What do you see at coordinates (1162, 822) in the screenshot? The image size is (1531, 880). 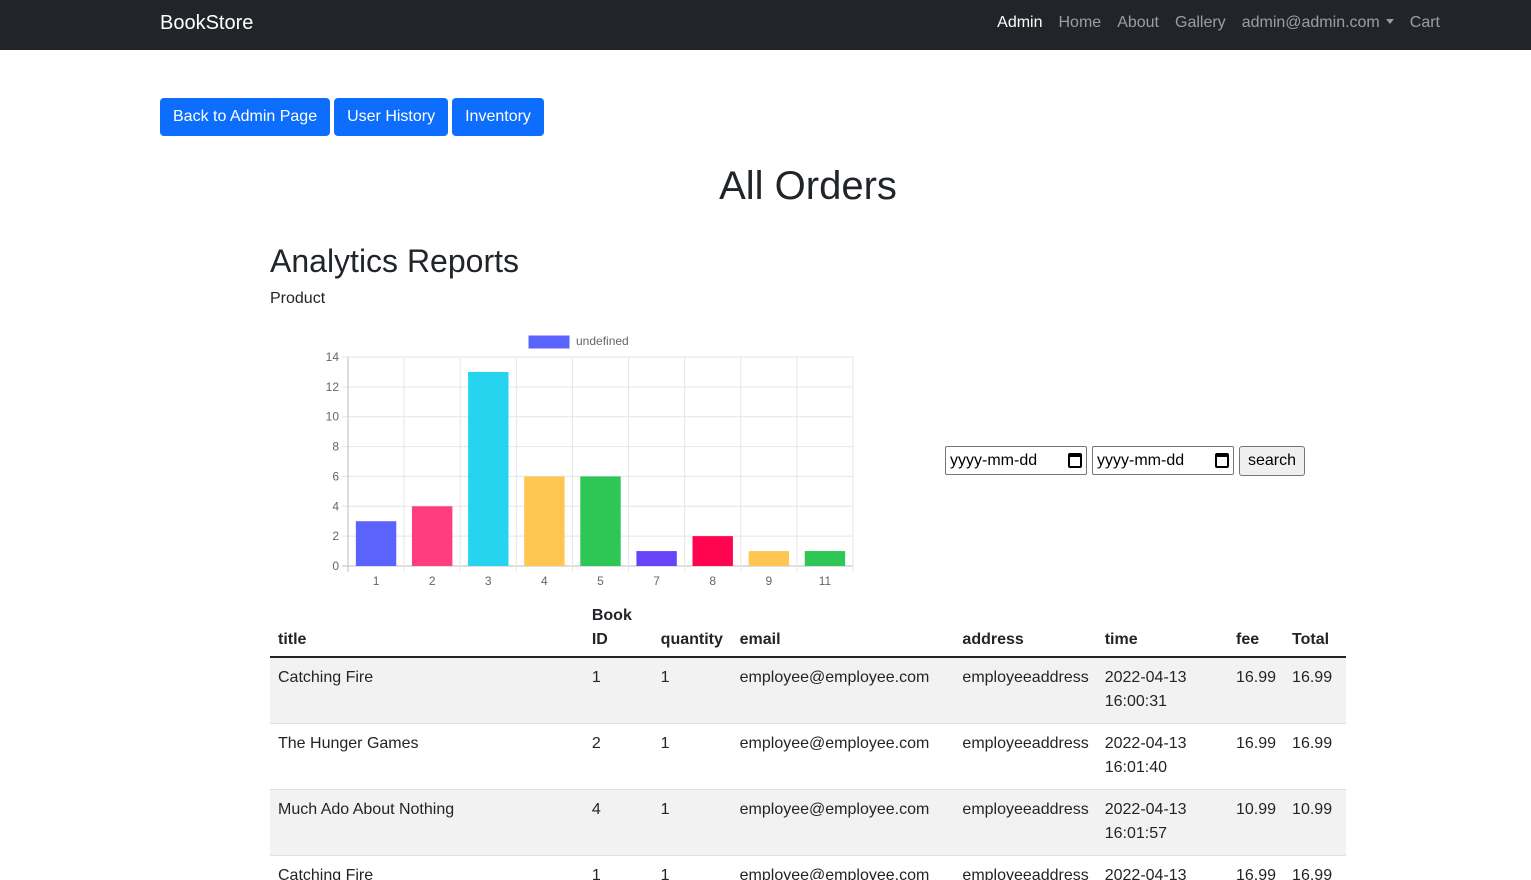 I see `cell-time: 2022-04-13 16:01:57` at bounding box center [1162, 822].